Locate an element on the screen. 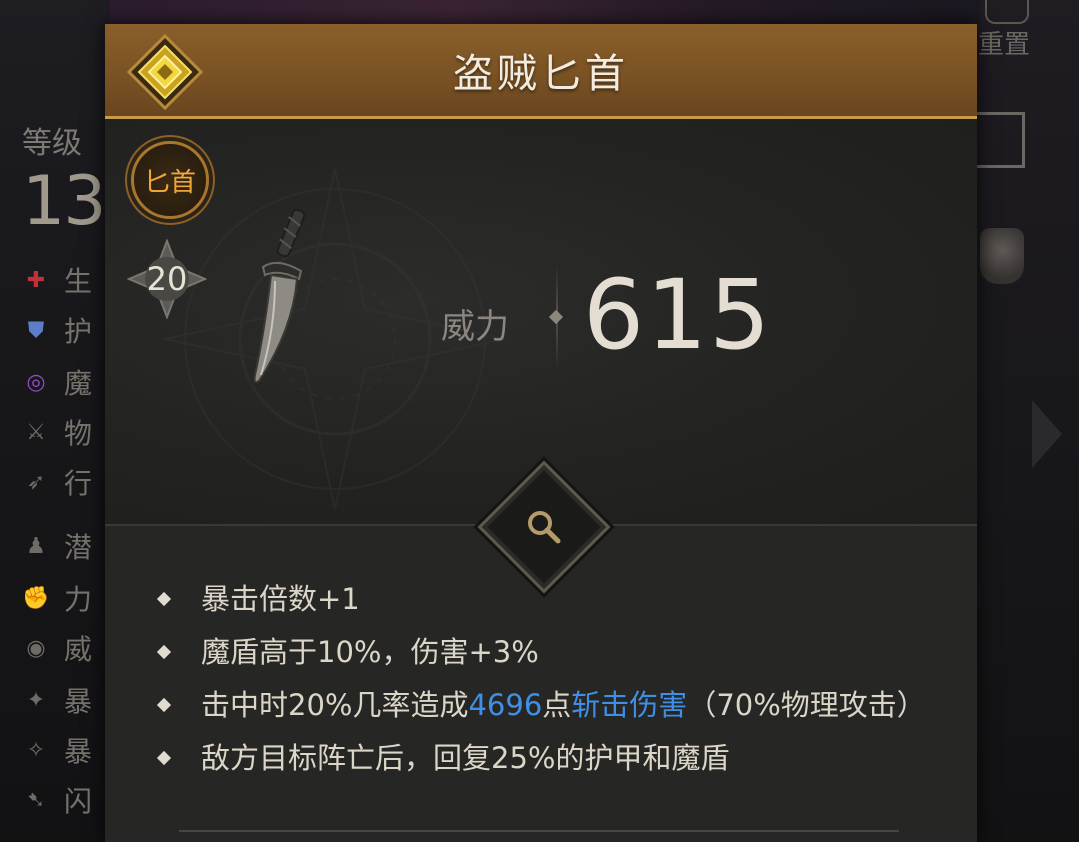 Image resolution: width=1079 pixels, height=842 pixels. fist-icon: ✊ is located at coordinates (36, 598).